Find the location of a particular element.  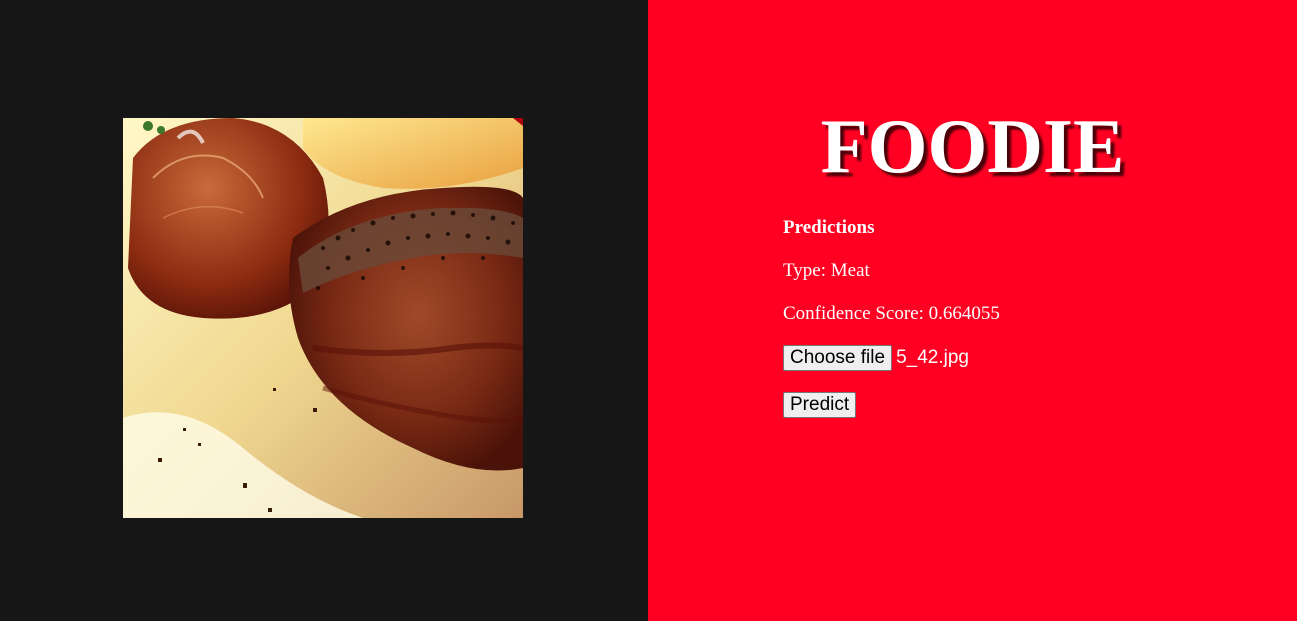

predictions-heading: Predictions is located at coordinates (829, 227).